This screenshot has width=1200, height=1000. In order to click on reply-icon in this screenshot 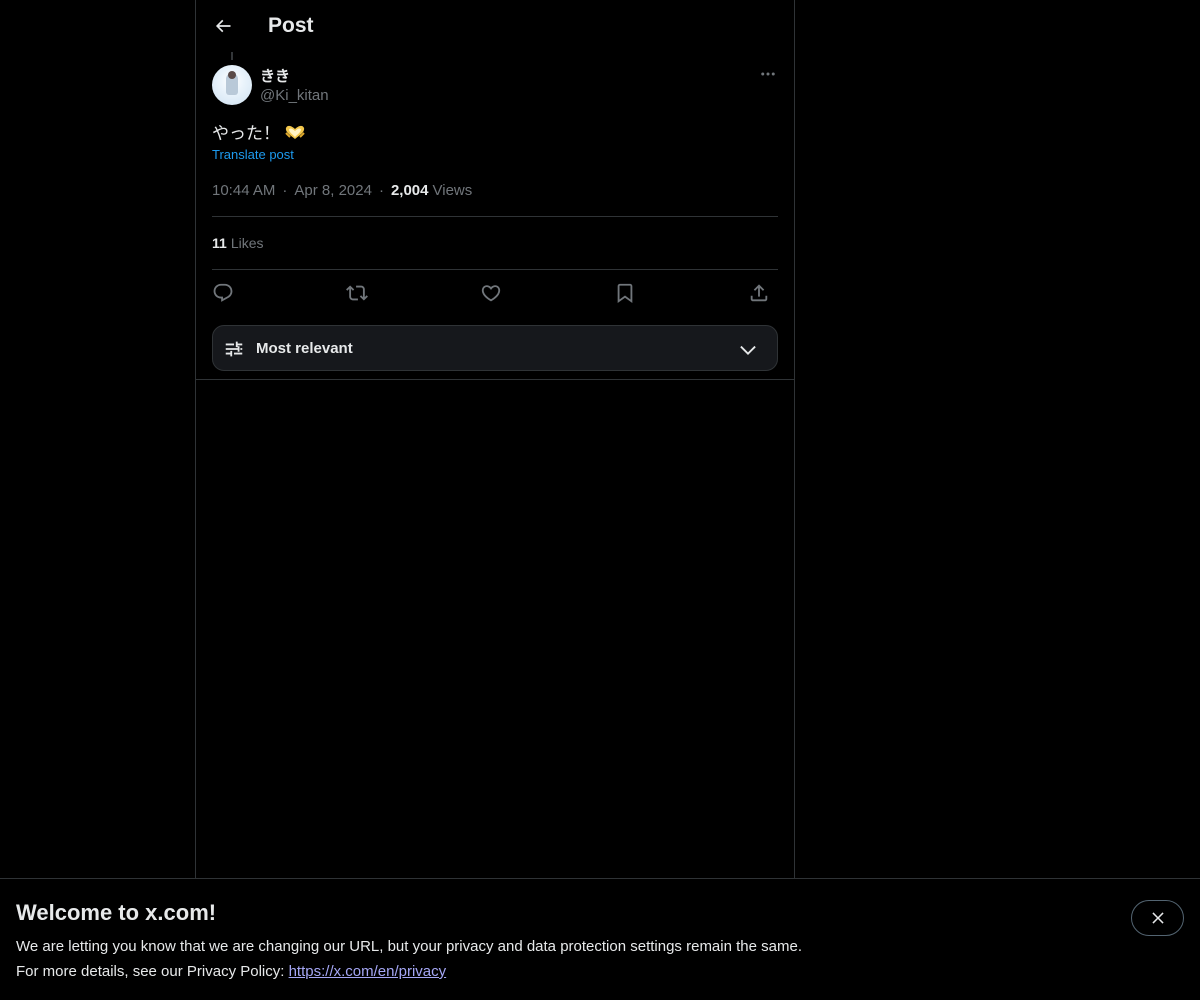, I will do `click(223, 292)`.